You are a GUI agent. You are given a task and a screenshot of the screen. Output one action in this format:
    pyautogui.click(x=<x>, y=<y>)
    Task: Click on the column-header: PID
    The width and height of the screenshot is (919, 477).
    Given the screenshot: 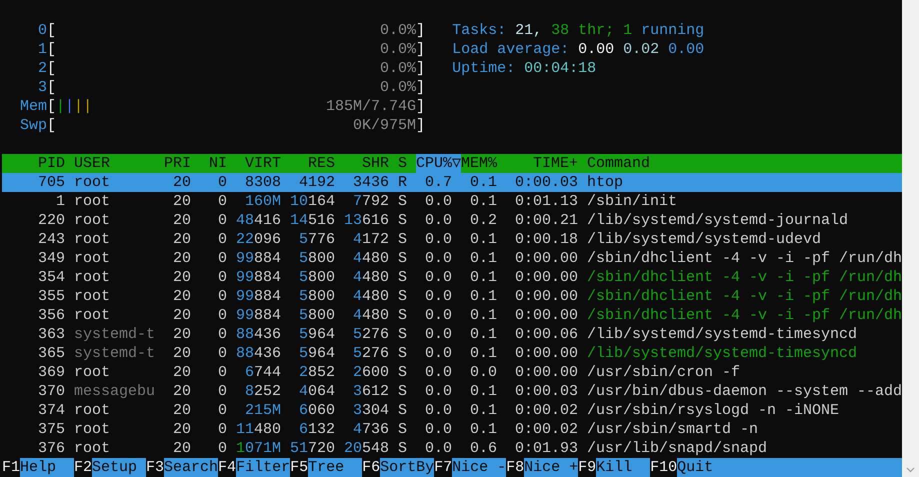 What is the action you would take?
    pyautogui.click(x=33, y=163)
    